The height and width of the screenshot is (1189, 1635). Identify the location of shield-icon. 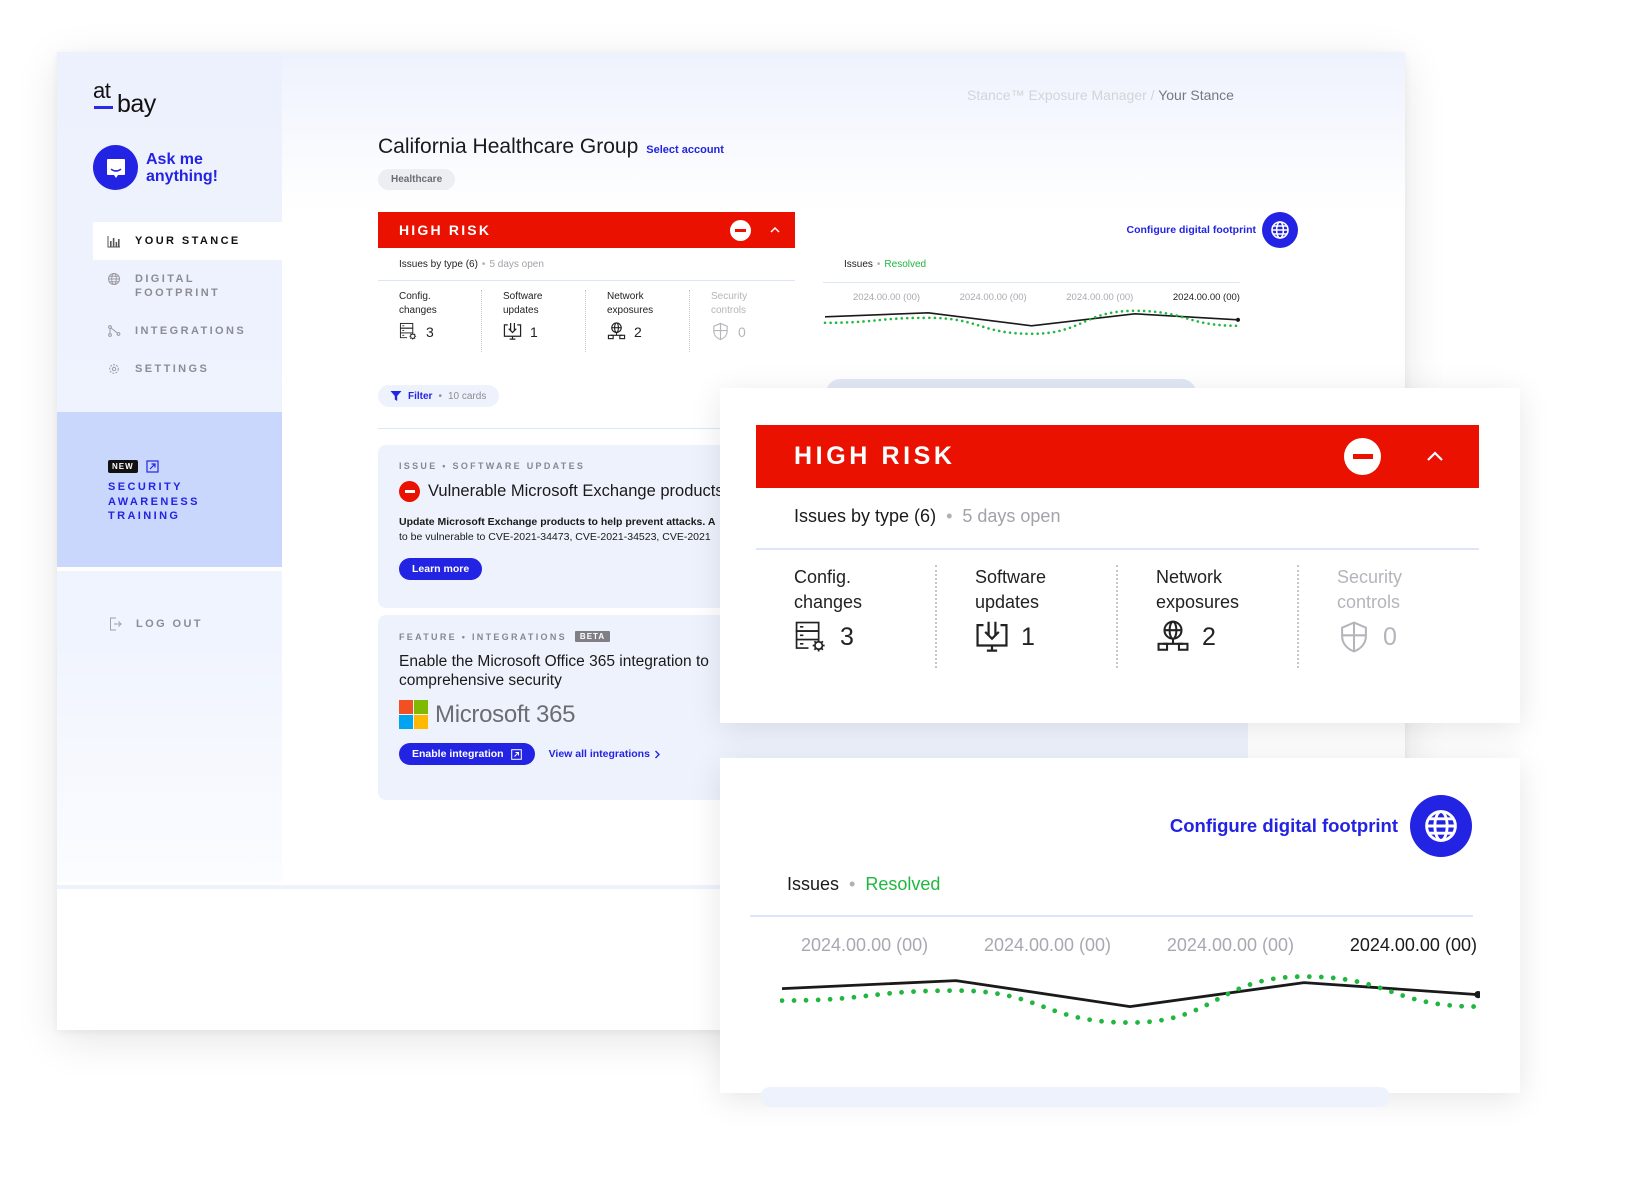
(720, 331).